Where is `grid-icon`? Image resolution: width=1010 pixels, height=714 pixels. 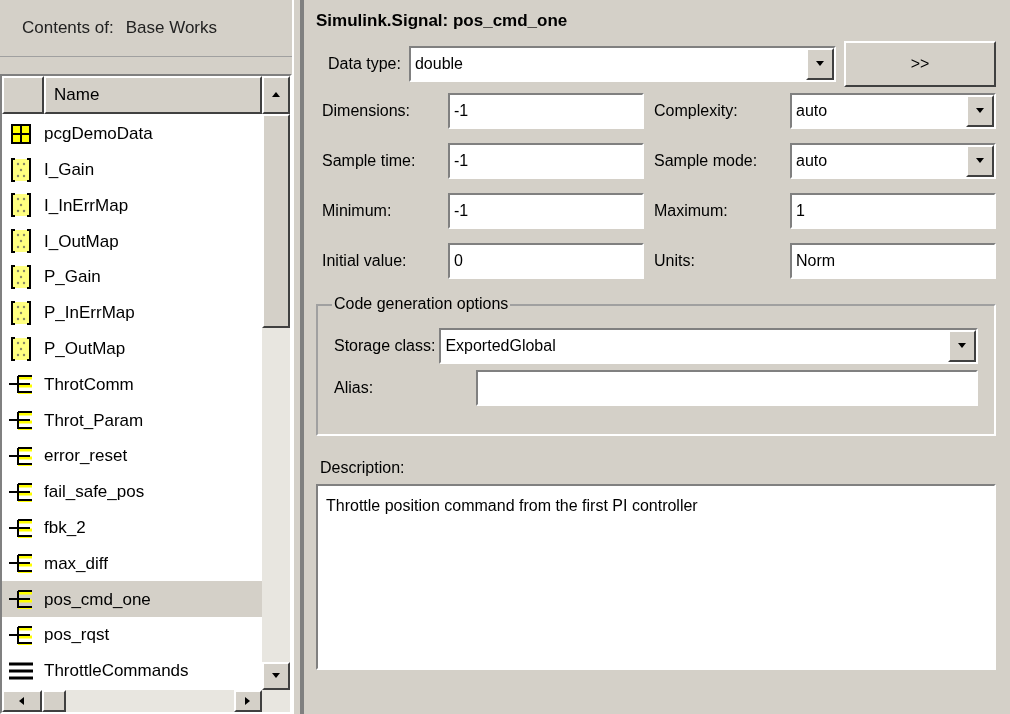 grid-icon is located at coordinates (21, 133).